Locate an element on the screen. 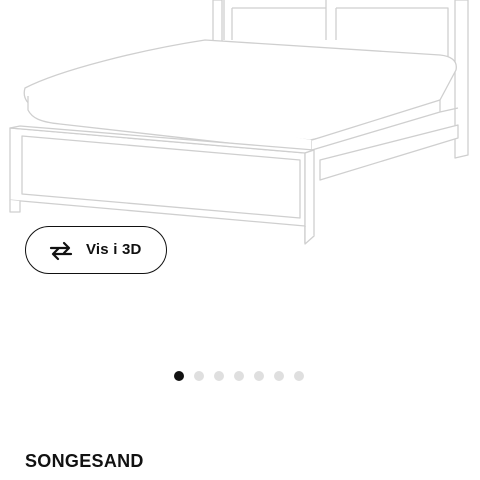  view-in-3d-button: Vis i 3D is located at coordinates (96, 250).